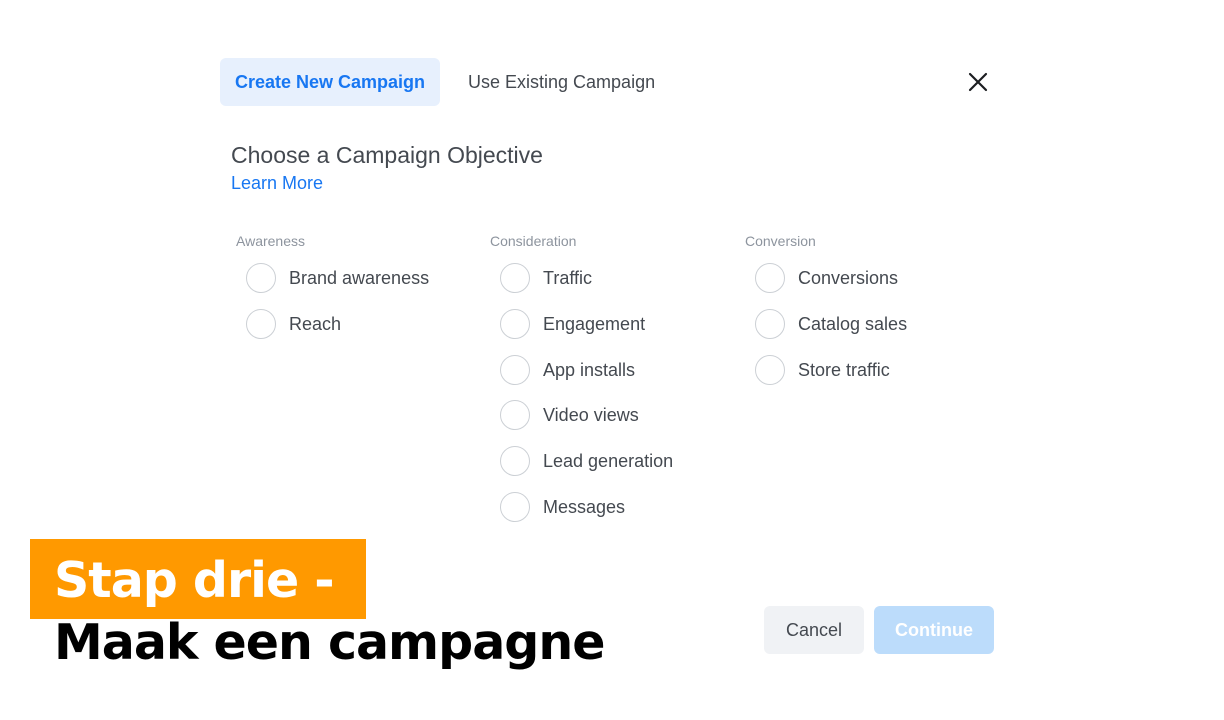 The image size is (1224, 720). Describe the element at coordinates (277, 183) in the screenshot. I see `learn-more-link: Learn More` at that location.